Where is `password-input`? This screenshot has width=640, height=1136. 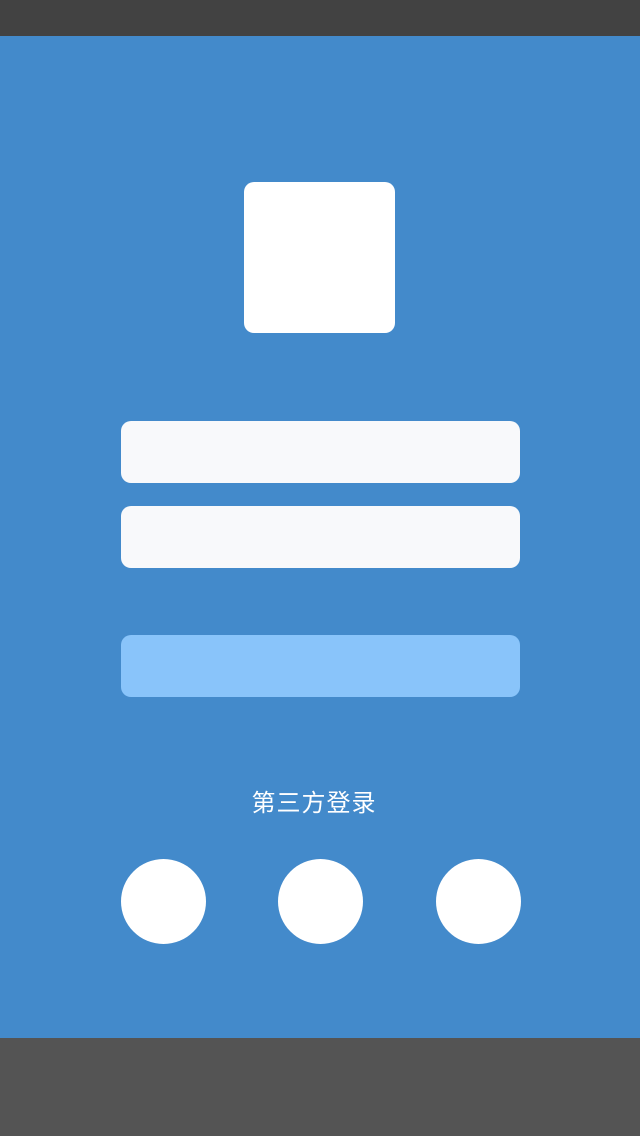 password-input is located at coordinates (320, 537).